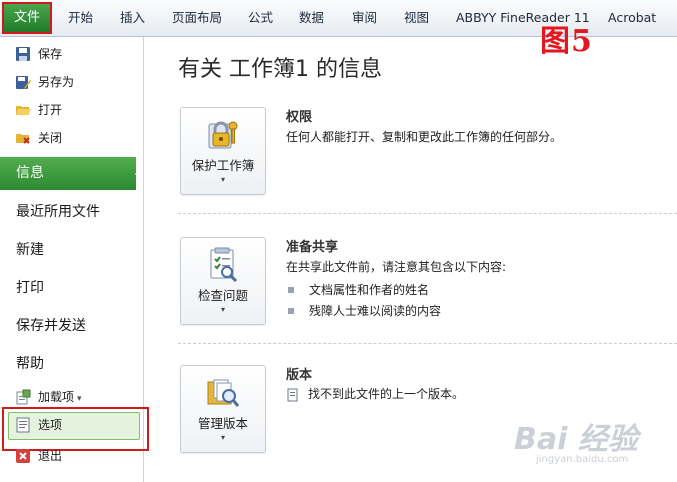 The height and width of the screenshot is (482, 677). What do you see at coordinates (23, 110) in the screenshot?
I see `open-folder-icon` at bounding box center [23, 110].